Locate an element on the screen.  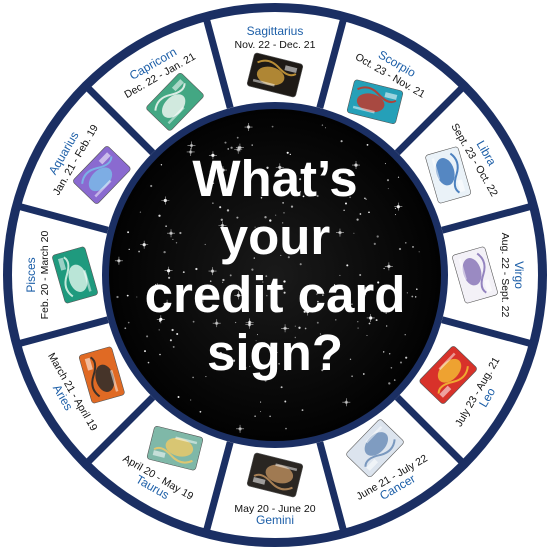
headline-line-1: What’s is located at coordinates (274, 178).